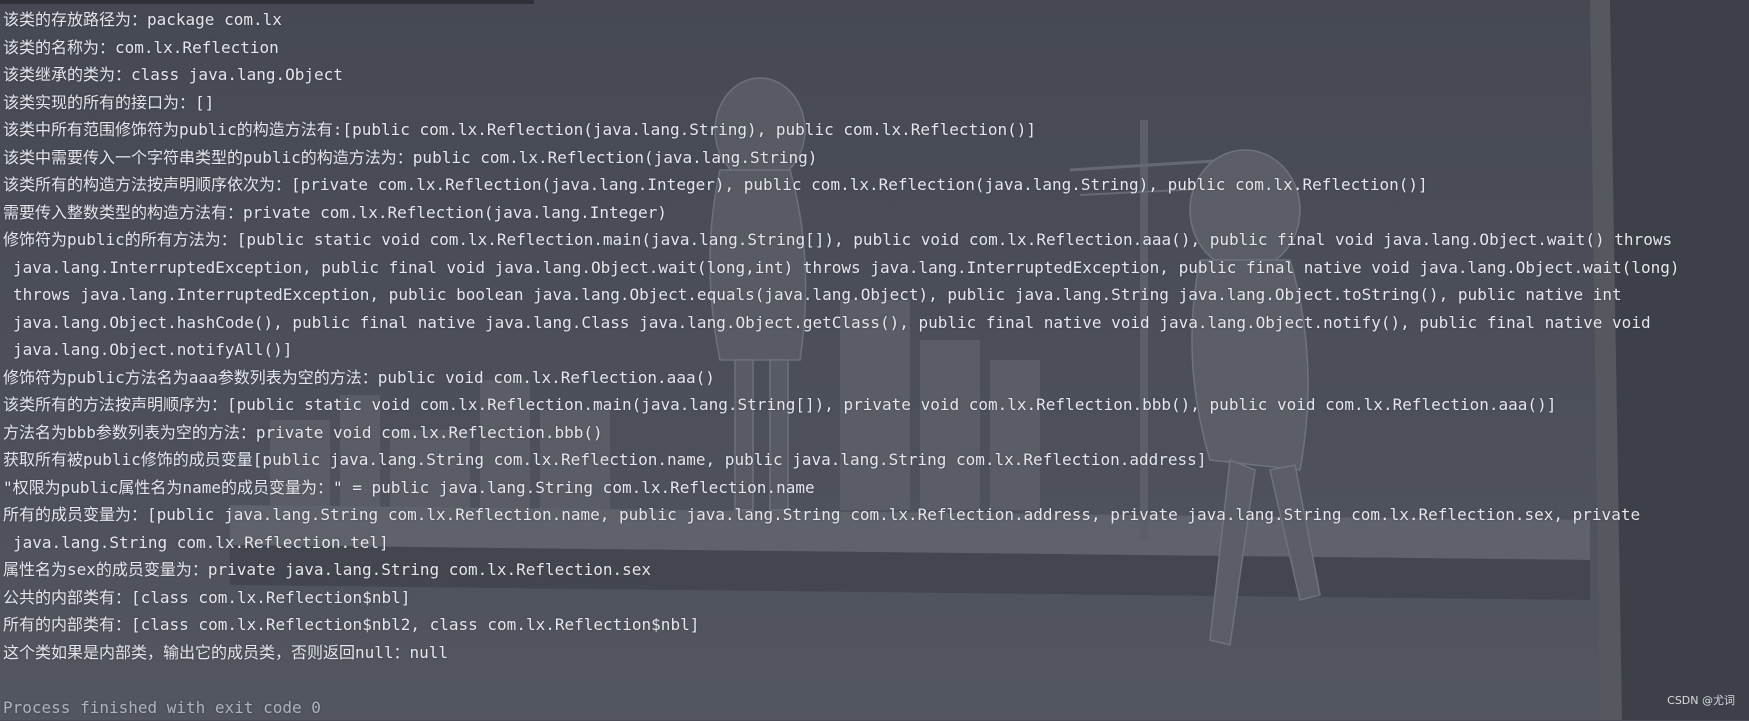 Image resolution: width=1749 pixels, height=721 pixels. What do you see at coordinates (874, 680) in the screenshot?
I see `console-blank-line` at bounding box center [874, 680].